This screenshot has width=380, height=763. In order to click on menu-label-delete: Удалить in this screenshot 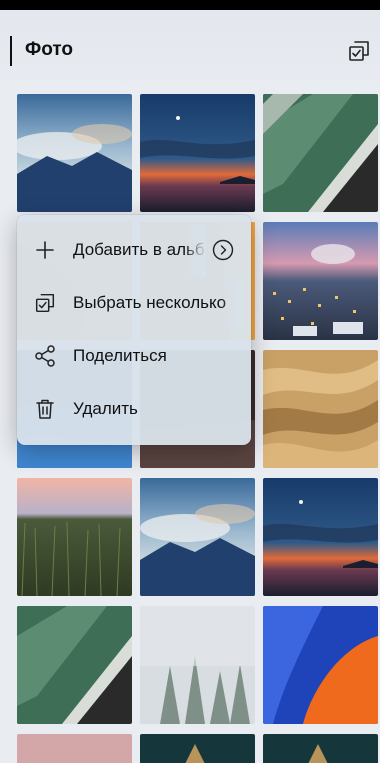, I will do `click(105, 408)`.